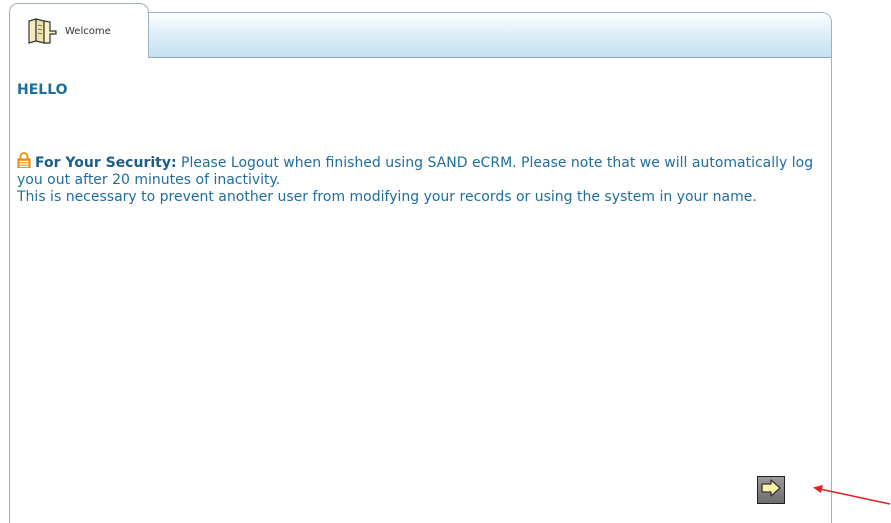 The image size is (891, 523). Describe the element at coordinates (852, 495) in the screenshot. I see `annotation-arrow-icon` at that location.